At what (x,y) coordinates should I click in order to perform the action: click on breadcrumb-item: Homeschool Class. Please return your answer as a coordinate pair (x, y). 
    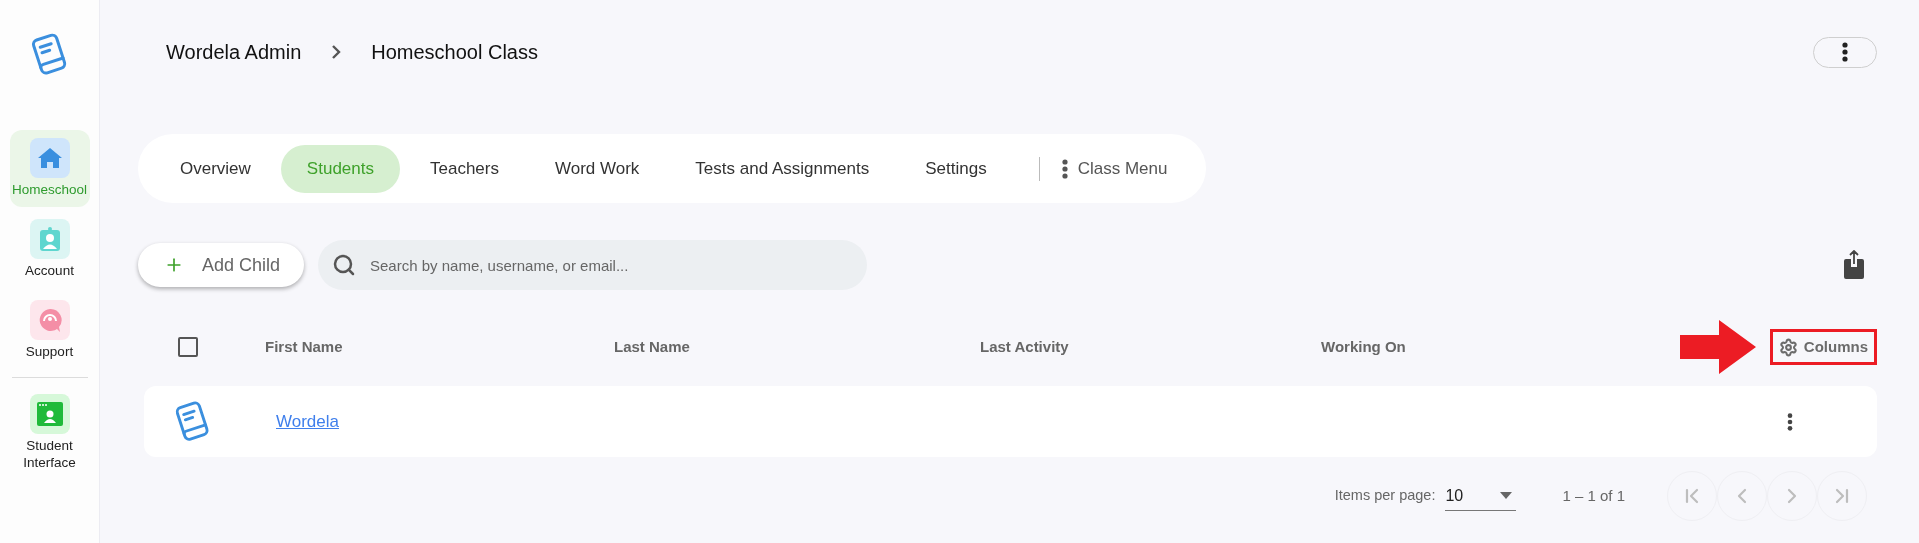
    Looking at the image, I should click on (454, 52).